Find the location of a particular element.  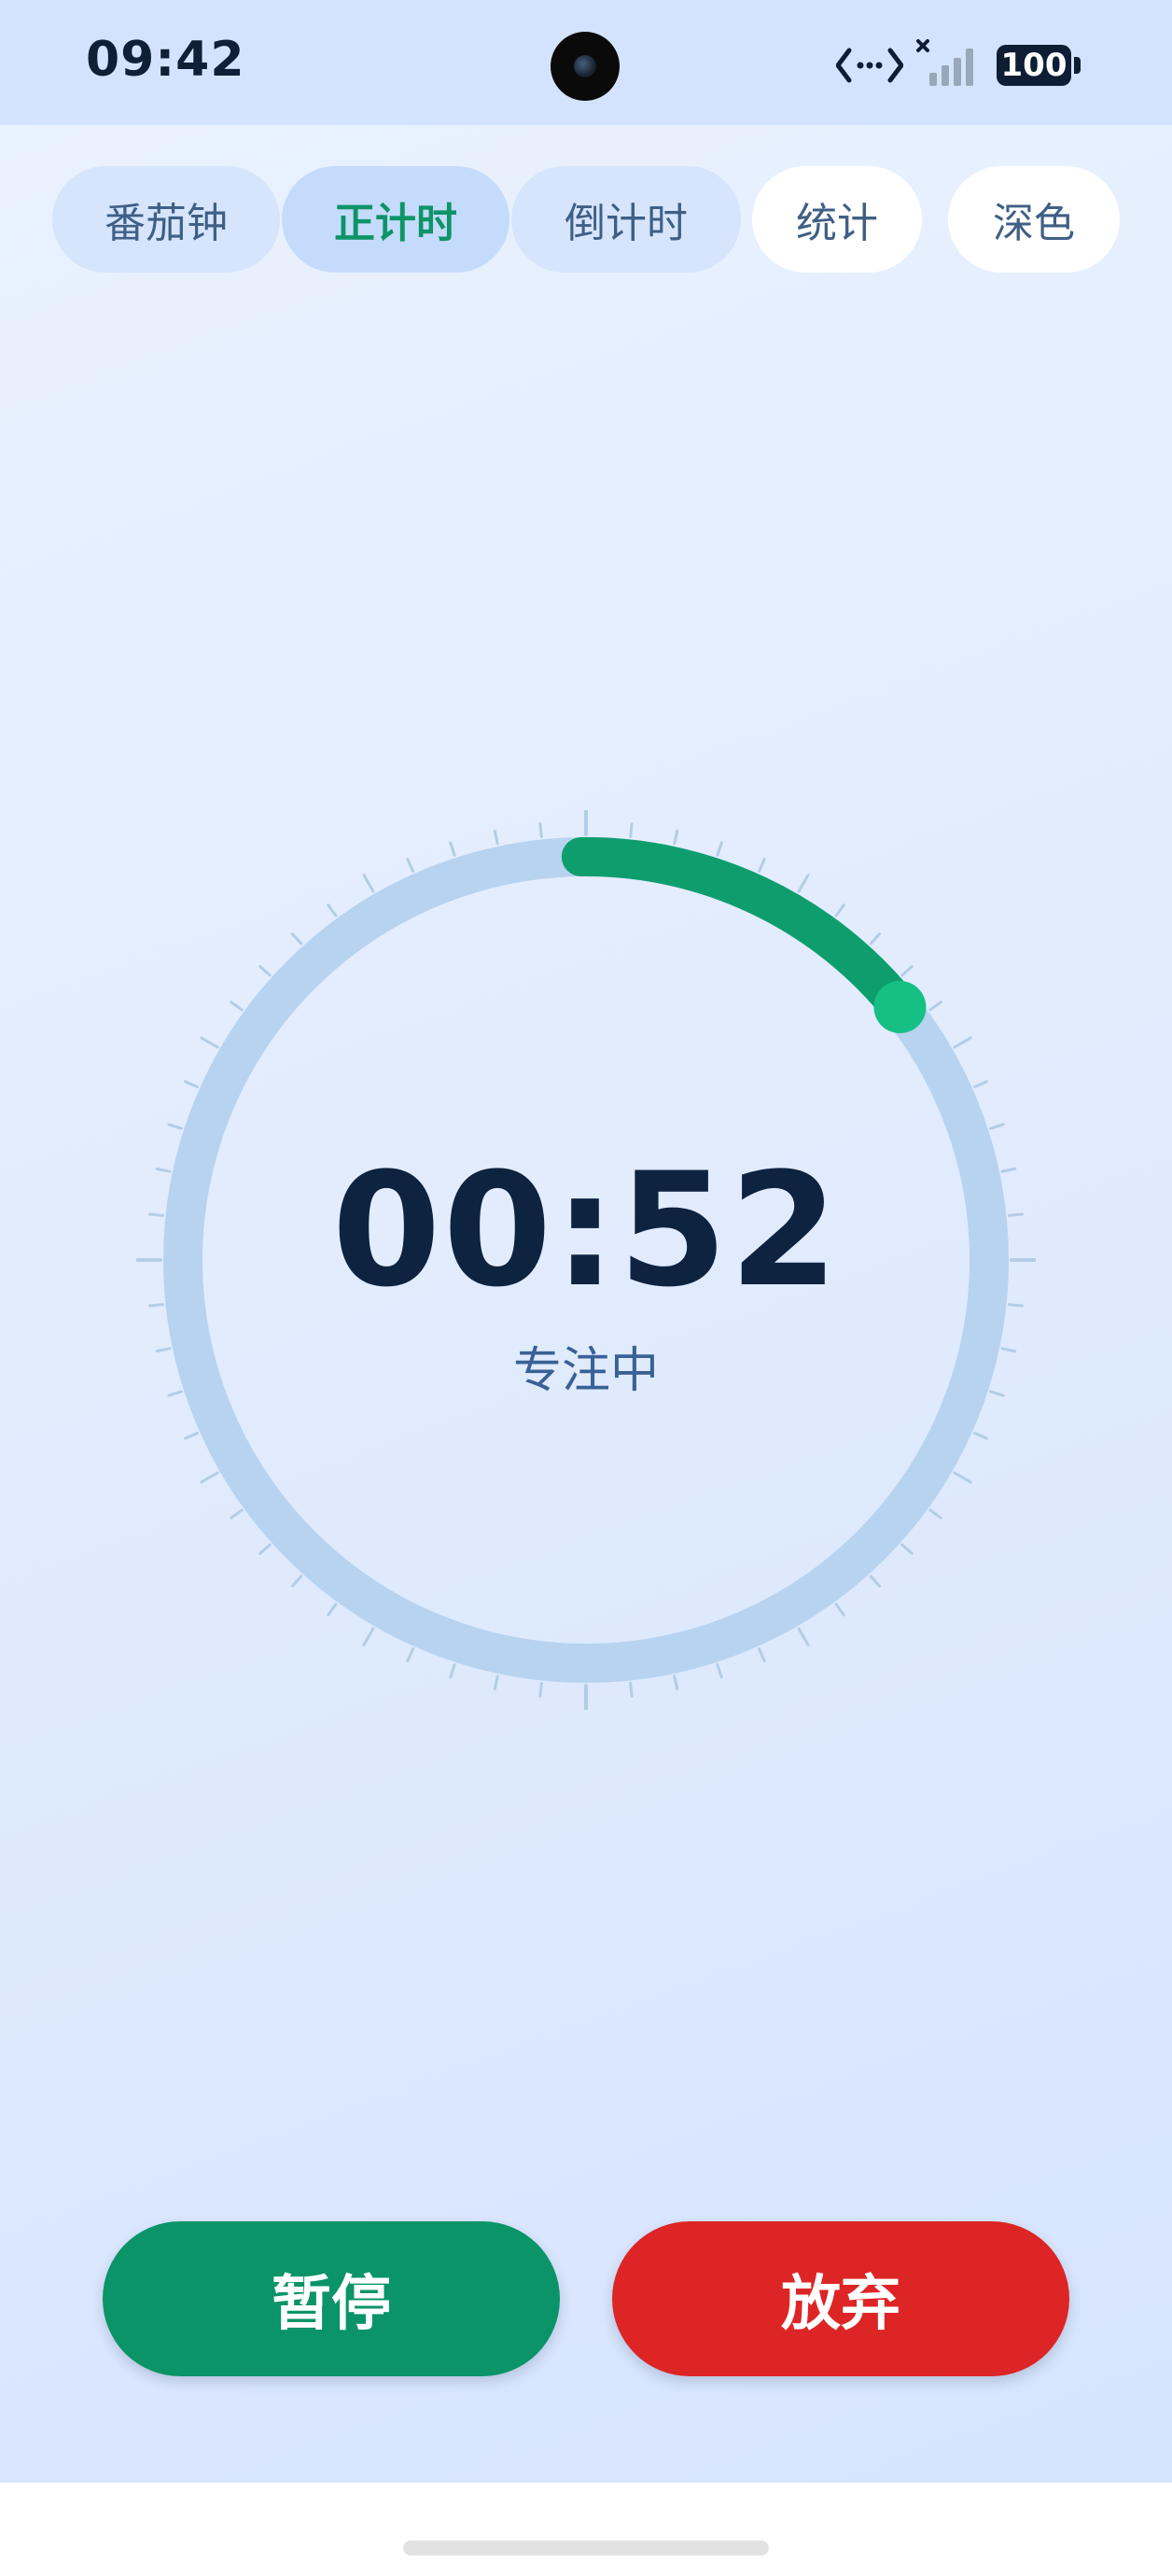

focus-status: 专注中 is located at coordinates (585, 1371).